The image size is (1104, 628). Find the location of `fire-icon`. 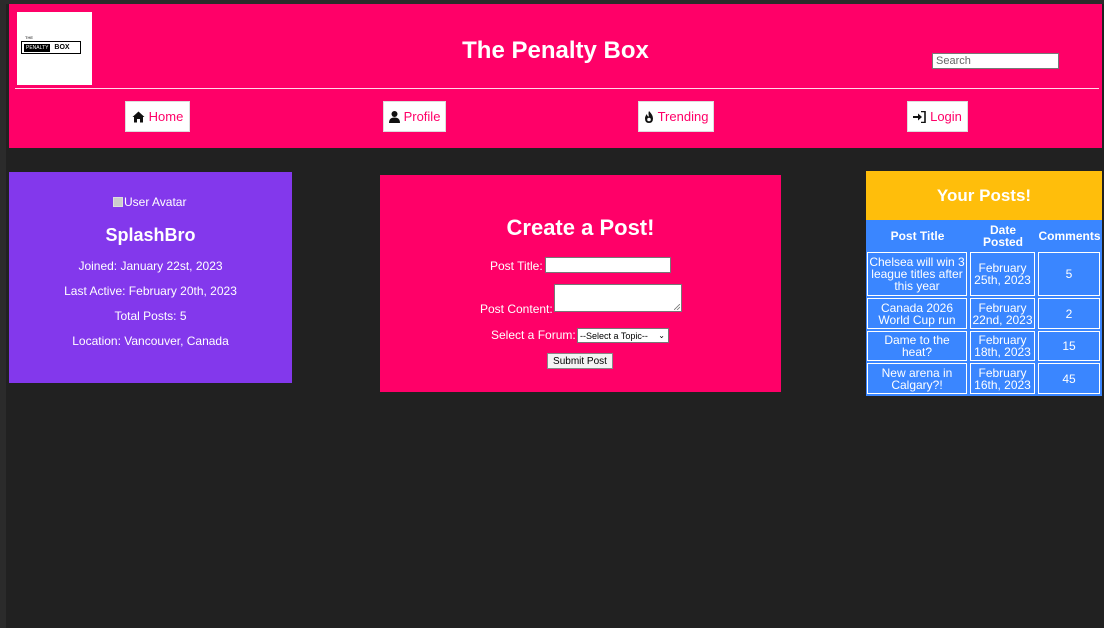

fire-icon is located at coordinates (649, 116).